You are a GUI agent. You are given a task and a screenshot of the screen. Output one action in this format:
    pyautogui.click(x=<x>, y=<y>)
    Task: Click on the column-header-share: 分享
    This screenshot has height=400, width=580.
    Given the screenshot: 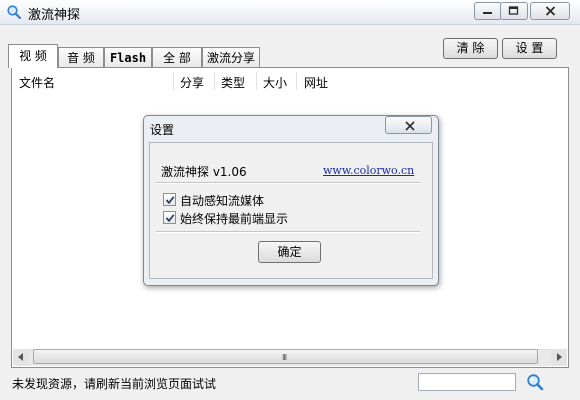 What is the action you would take?
    pyautogui.click(x=192, y=82)
    